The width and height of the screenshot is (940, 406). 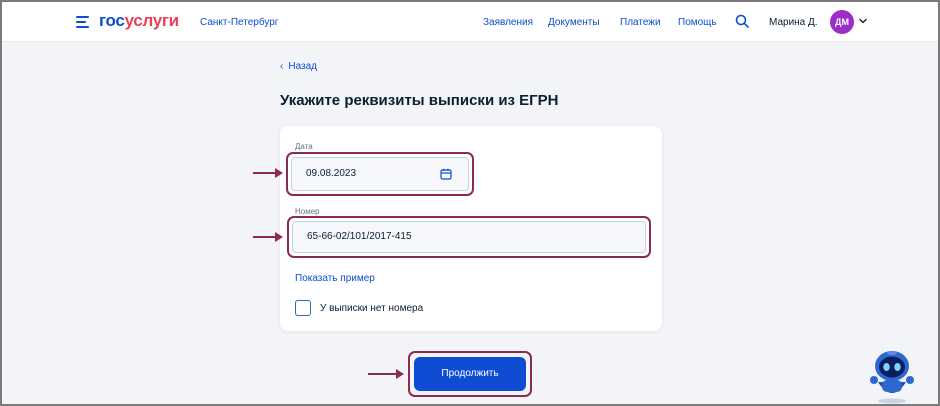 What do you see at coordinates (304, 146) in the screenshot?
I see `date-field-label: Дата` at bounding box center [304, 146].